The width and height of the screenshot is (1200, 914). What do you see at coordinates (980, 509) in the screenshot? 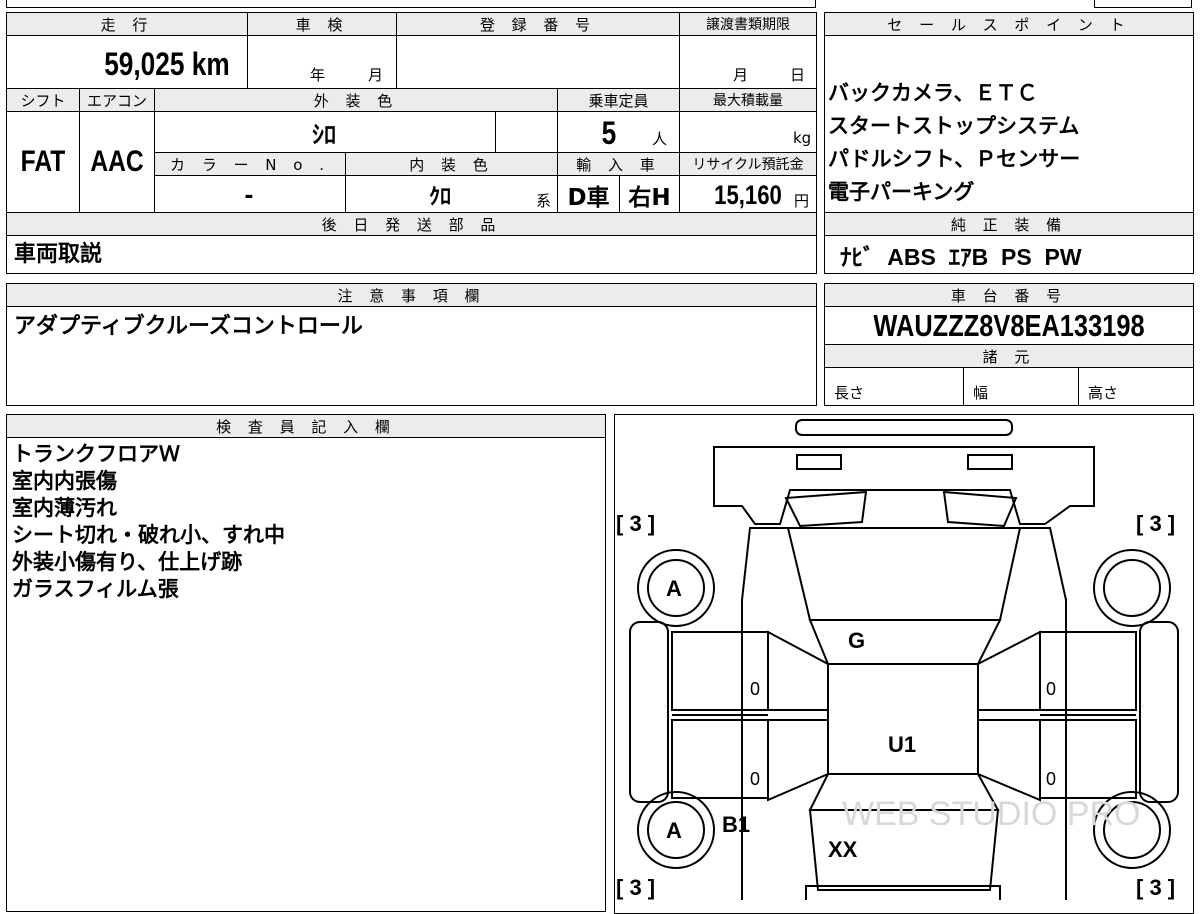
I see `grille-right-shape` at bounding box center [980, 509].